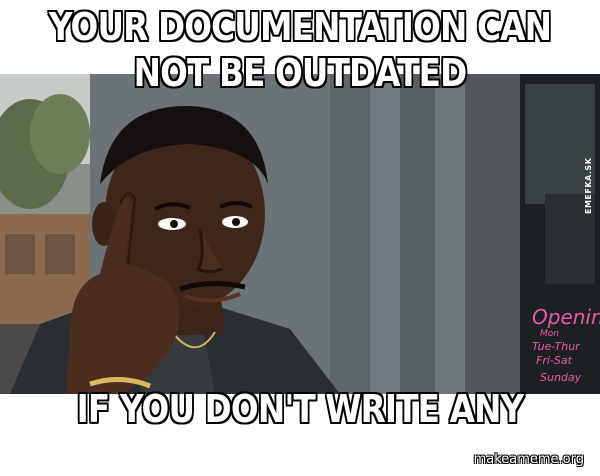  Describe the element at coordinates (300, 27) in the screenshot. I see `top-caption-line: YOUR DOCUMENTATION CAN` at that location.